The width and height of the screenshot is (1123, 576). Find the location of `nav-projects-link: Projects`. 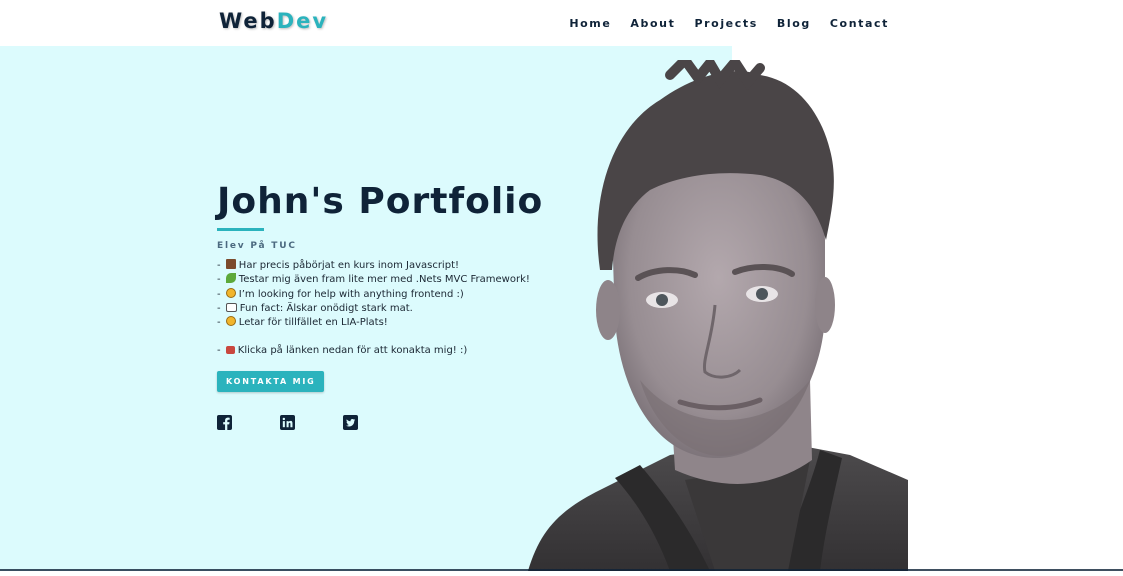

nav-projects-link: Projects is located at coordinates (725, 23).